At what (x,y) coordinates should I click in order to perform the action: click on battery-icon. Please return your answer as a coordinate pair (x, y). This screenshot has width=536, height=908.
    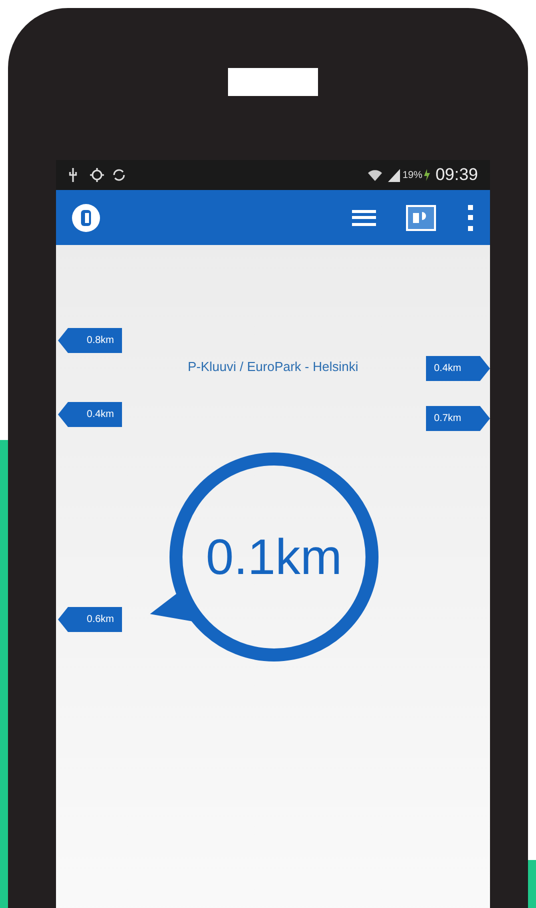
    Looking at the image, I should click on (427, 175).